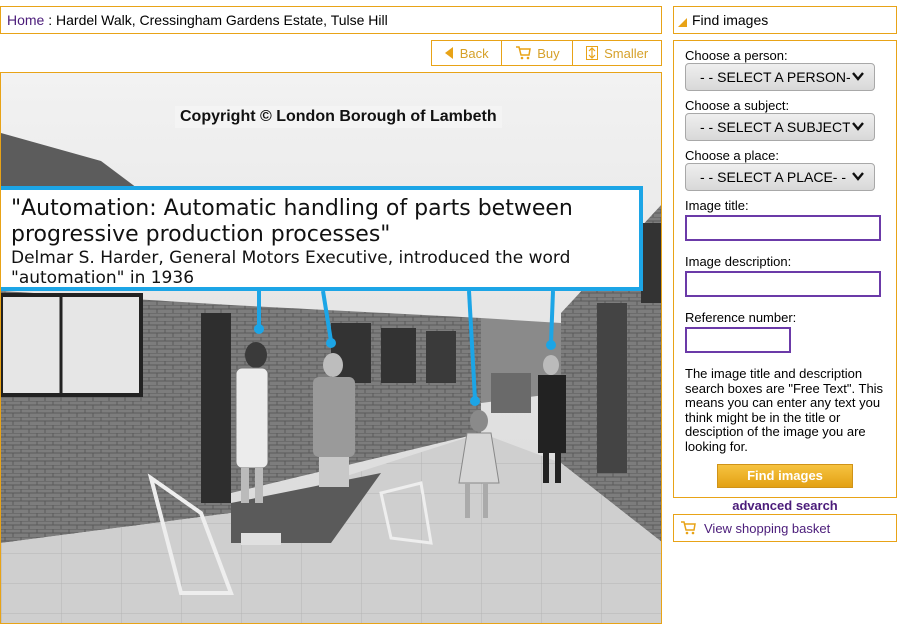  What do you see at coordinates (338, 117) in the screenshot?
I see `copyright-notice: Copyright © London Borough of Lambeth` at bounding box center [338, 117].